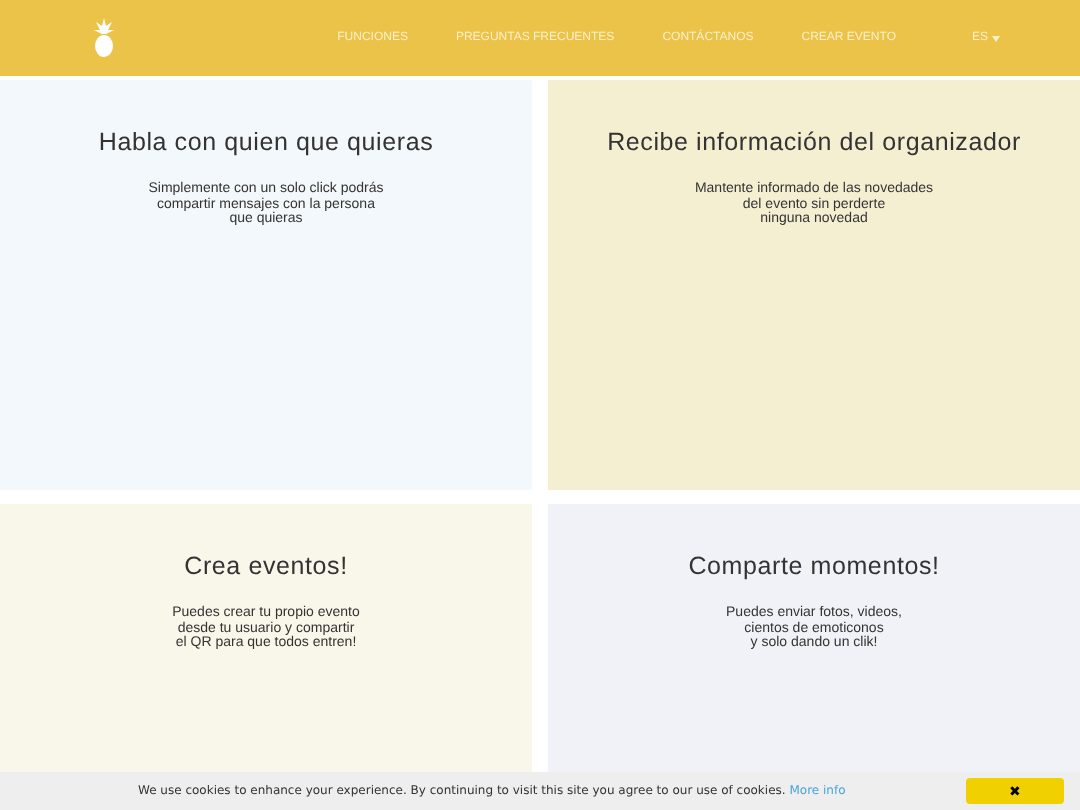  What do you see at coordinates (996, 38) in the screenshot?
I see `caret-icon` at bounding box center [996, 38].